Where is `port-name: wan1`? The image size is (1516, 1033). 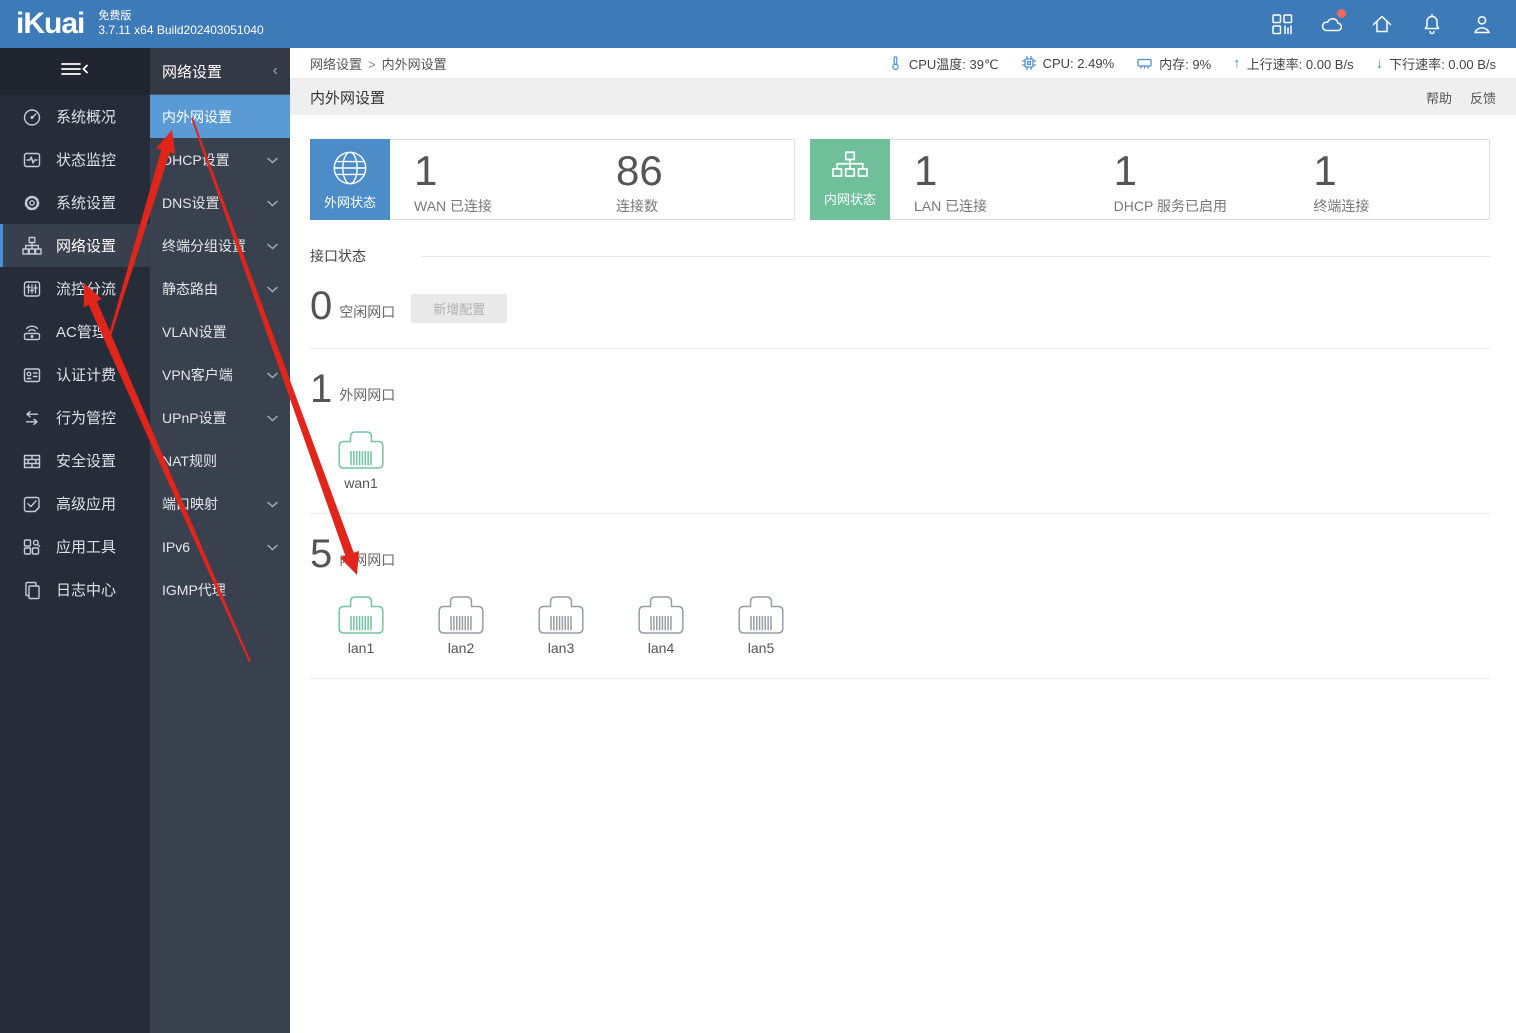
port-name: wan1 is located at coordinates (361, 483).